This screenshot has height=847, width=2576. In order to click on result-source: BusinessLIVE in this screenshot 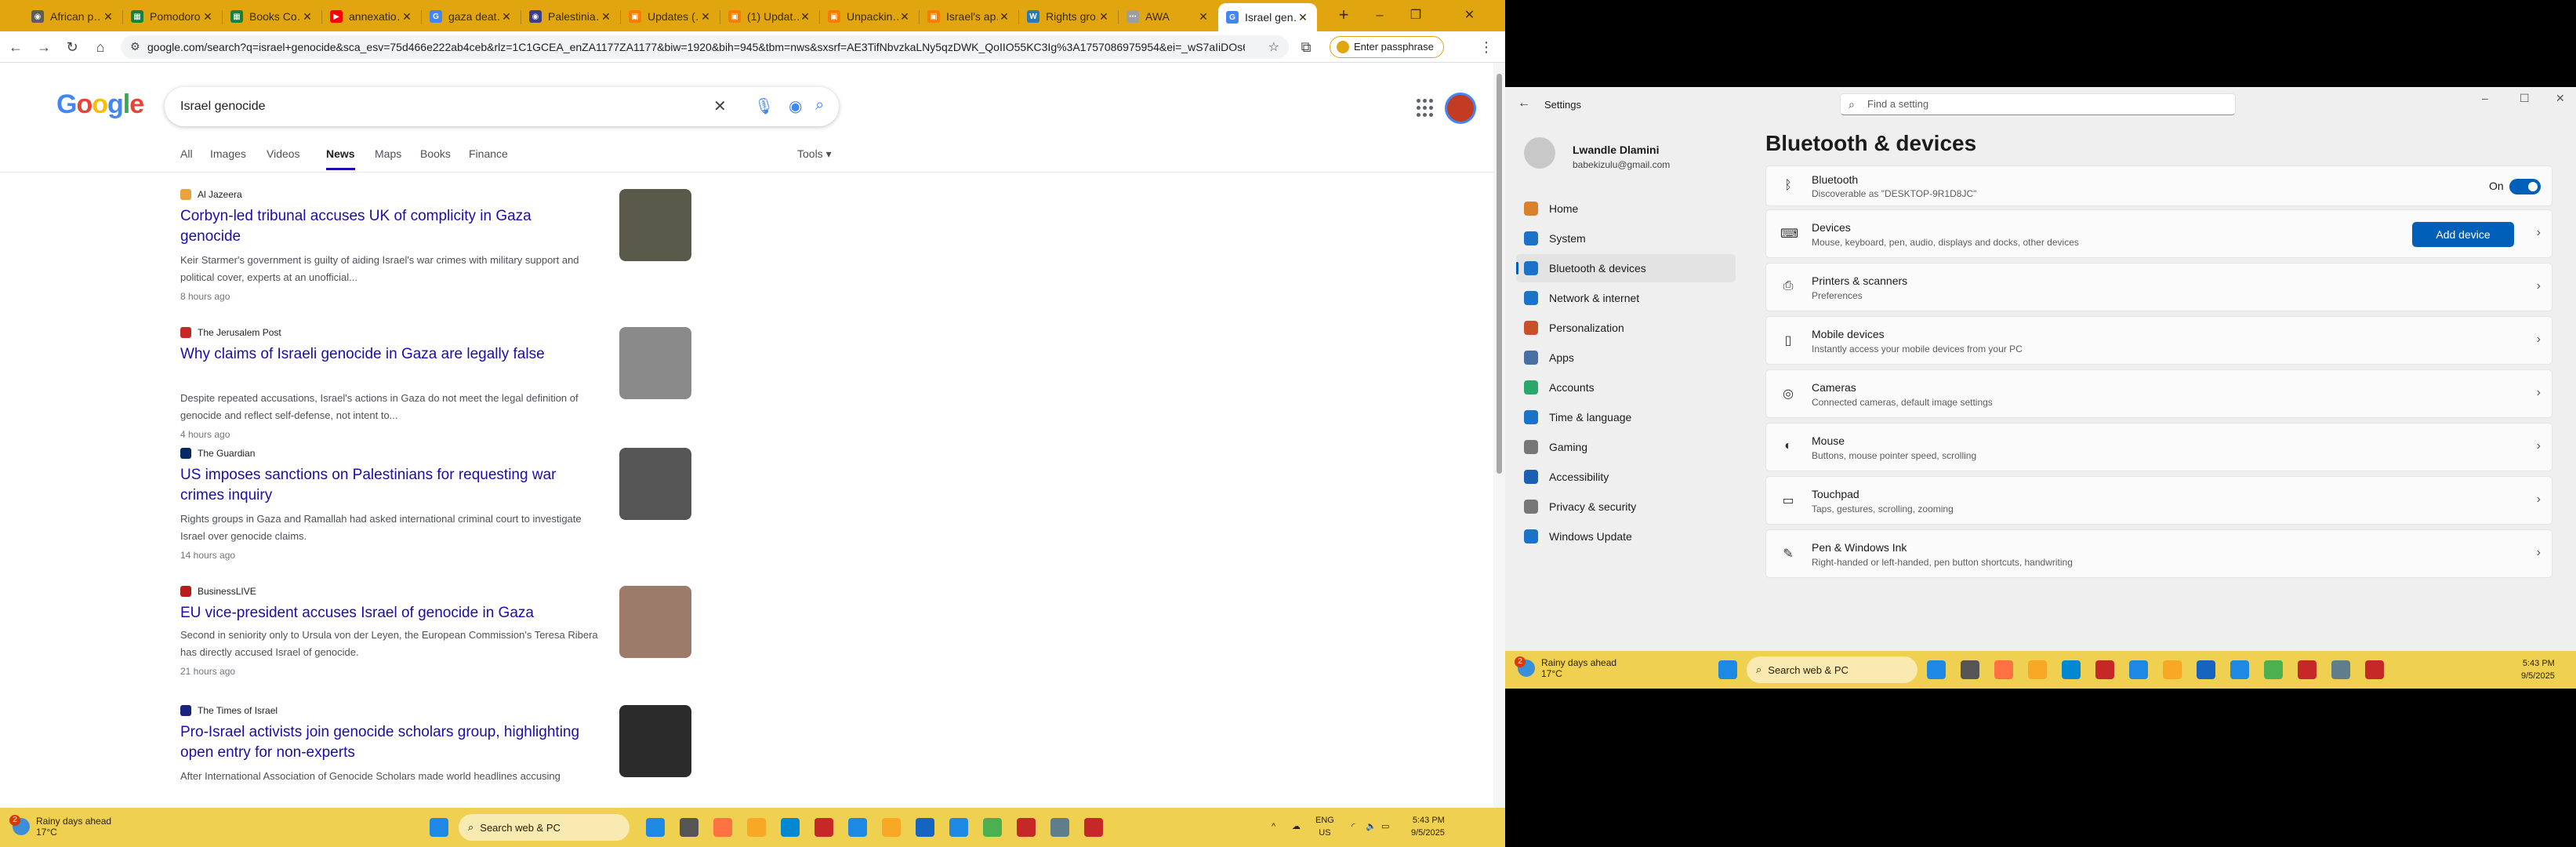, I will do `click(218, 591)`.